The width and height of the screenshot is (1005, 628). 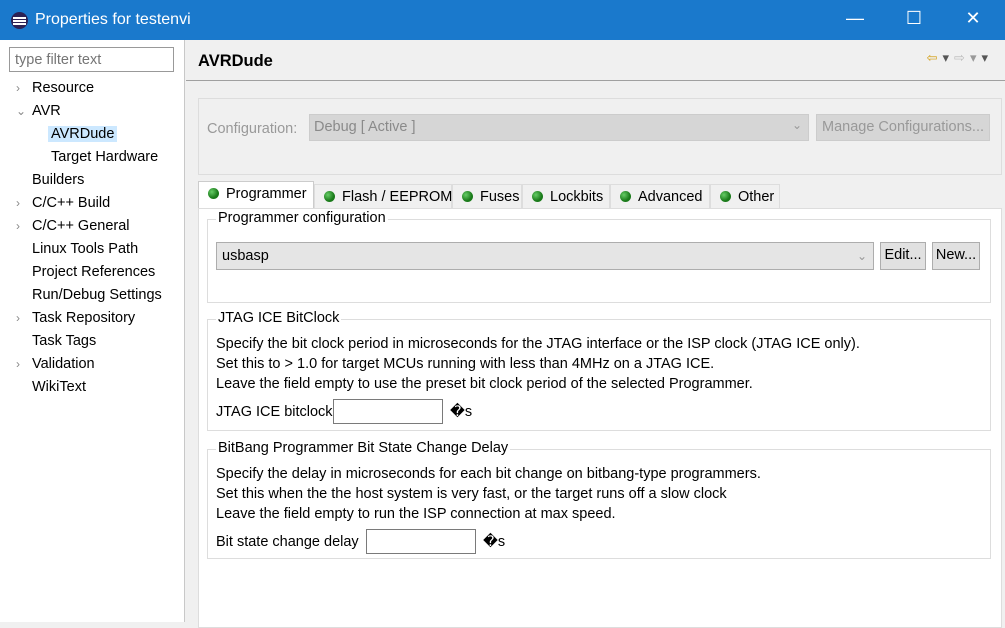 I want to click on tree-item-wikitext: WikiText, so click(x=59, y=387).